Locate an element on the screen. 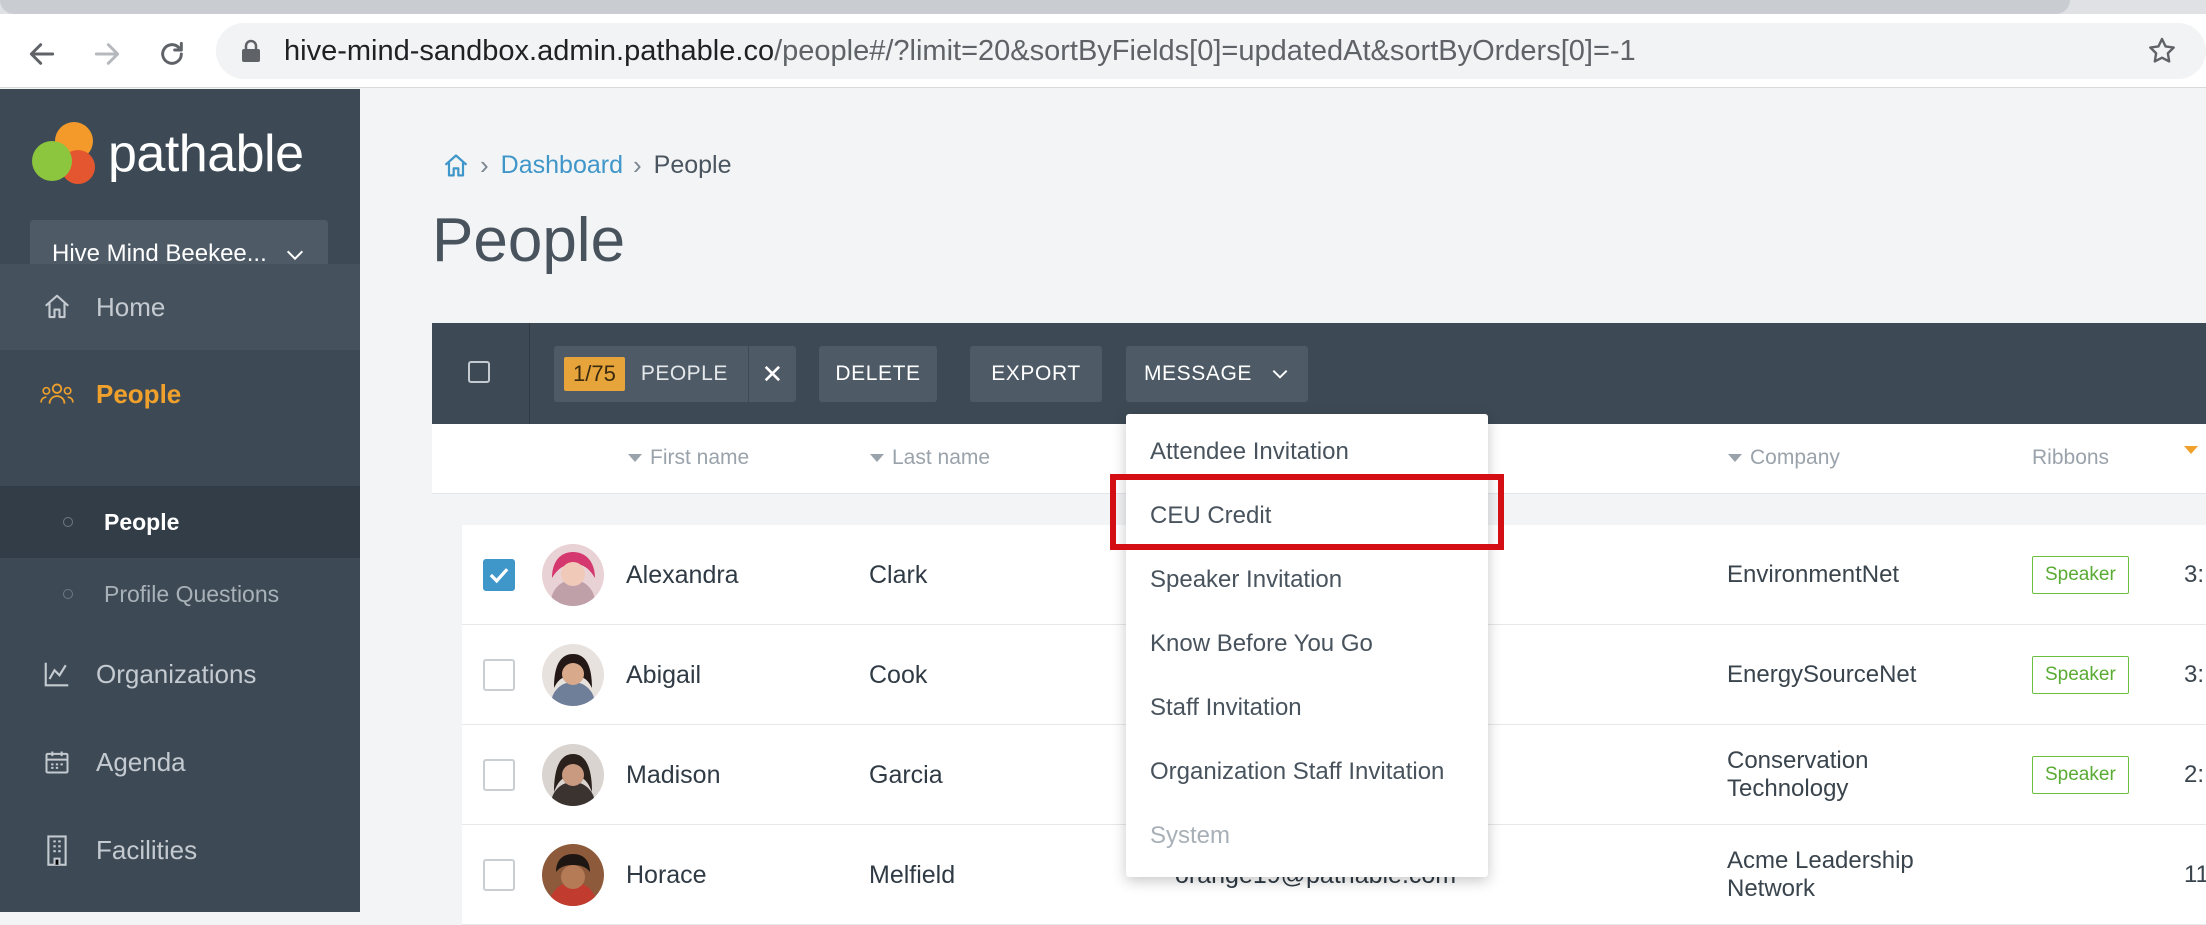 Image resolution: width=2206 pixels, height=925 pixels. column-header-updated is located at coordinates (2195, 450).